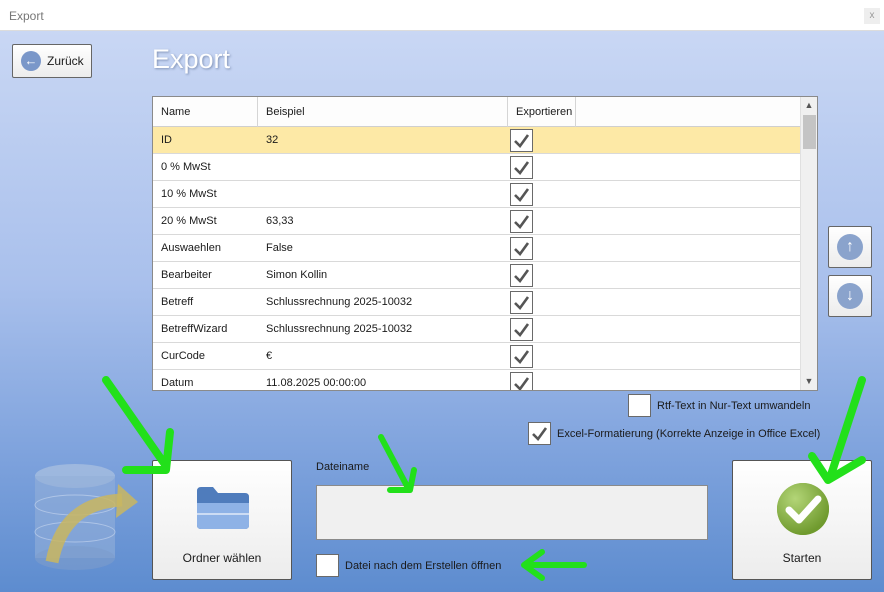 This screenshot has width=884, height=592. Describe the element at coordinates (477, 221) in the screenshot. I see `table-row: 20 % MwSt 63,33` at that location.